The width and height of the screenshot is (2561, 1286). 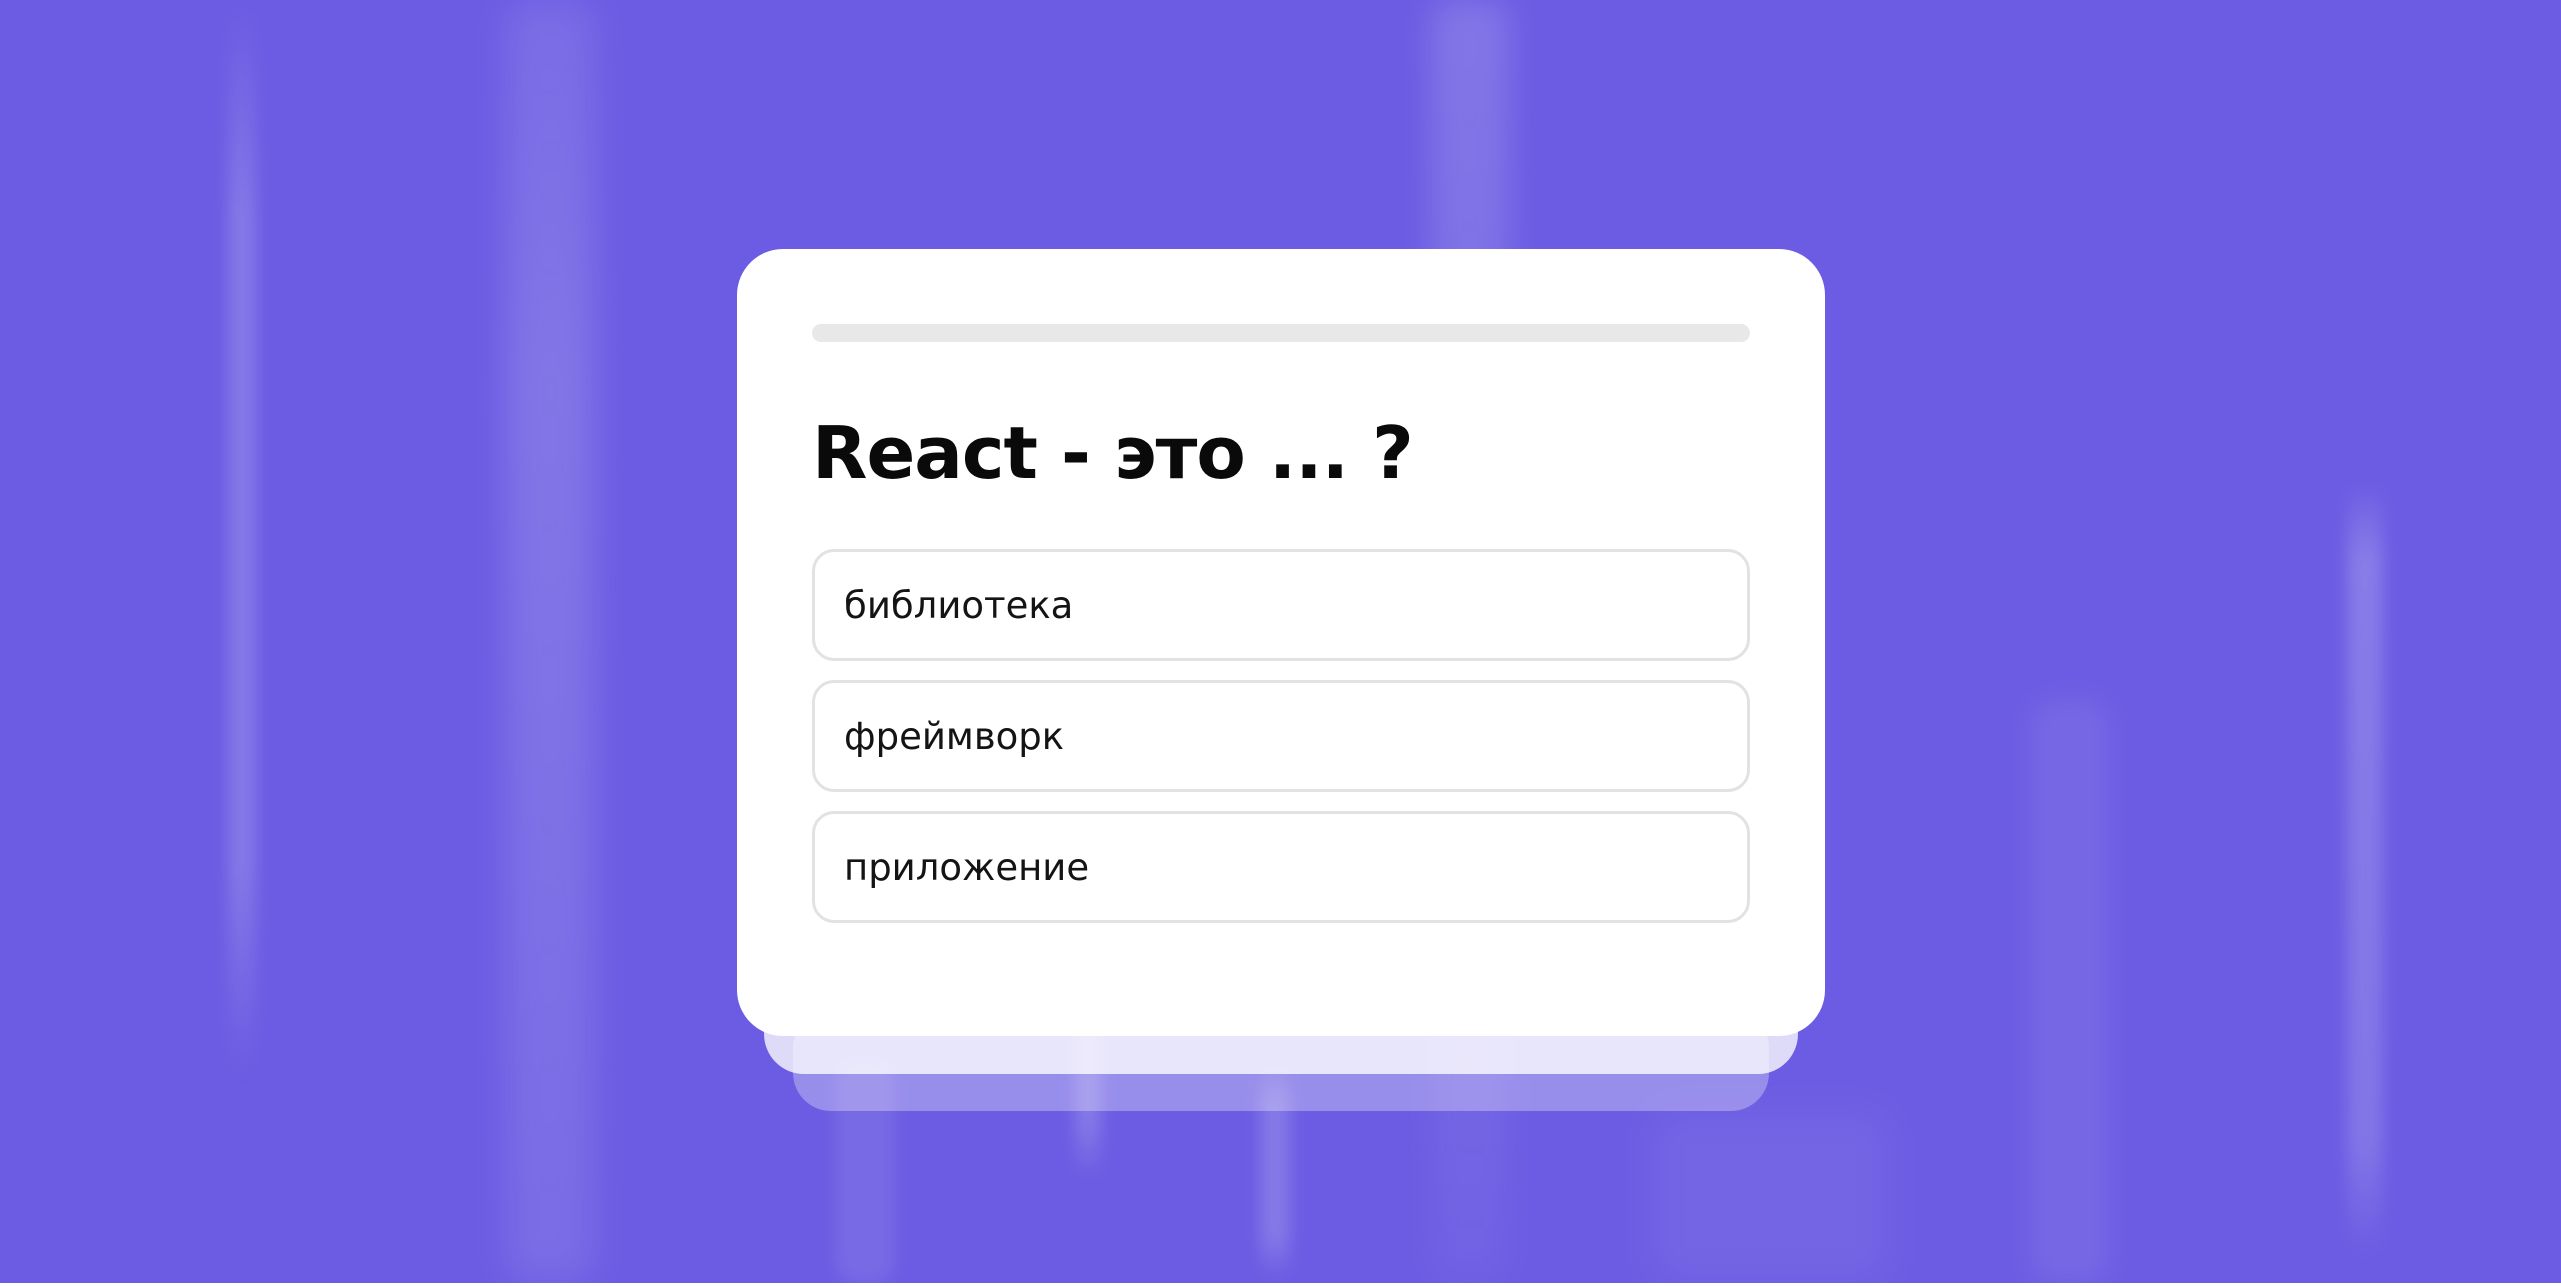 I want to click on question-title: React - это ... ?, so click(x=1113, y=453).